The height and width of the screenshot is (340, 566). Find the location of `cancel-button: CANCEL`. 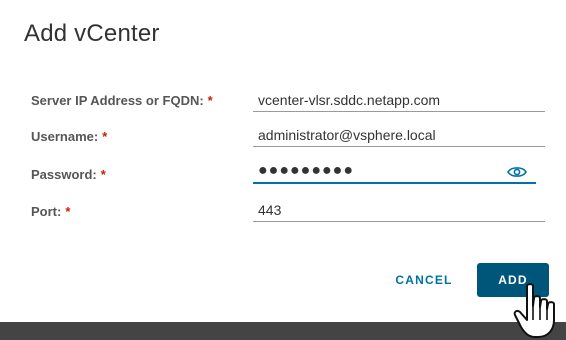

cancel-button: CANCEL is located at coordinates (424, 280).